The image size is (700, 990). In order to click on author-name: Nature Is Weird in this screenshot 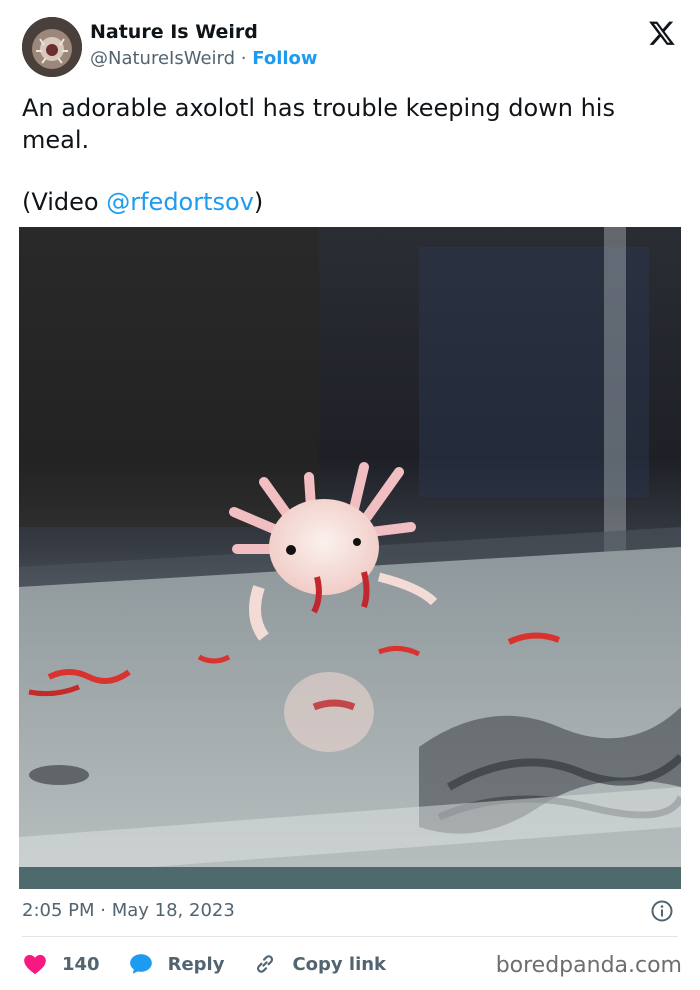, I will do `click(174, 32)`.